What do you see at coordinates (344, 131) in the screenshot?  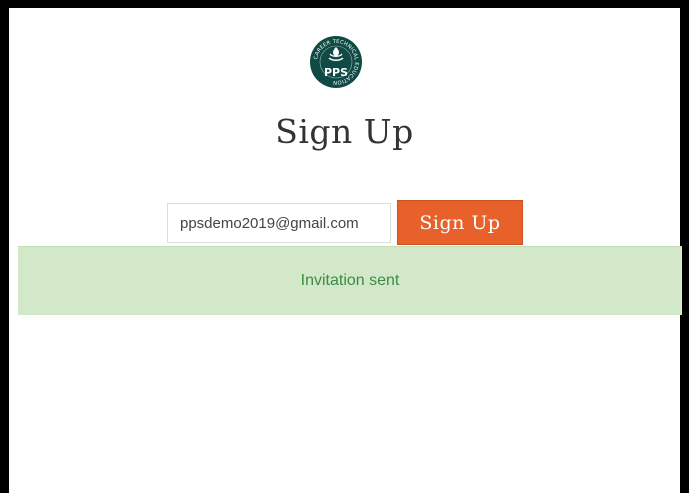 I see `page-title: Sign Up` at bounding box center [344, 131].